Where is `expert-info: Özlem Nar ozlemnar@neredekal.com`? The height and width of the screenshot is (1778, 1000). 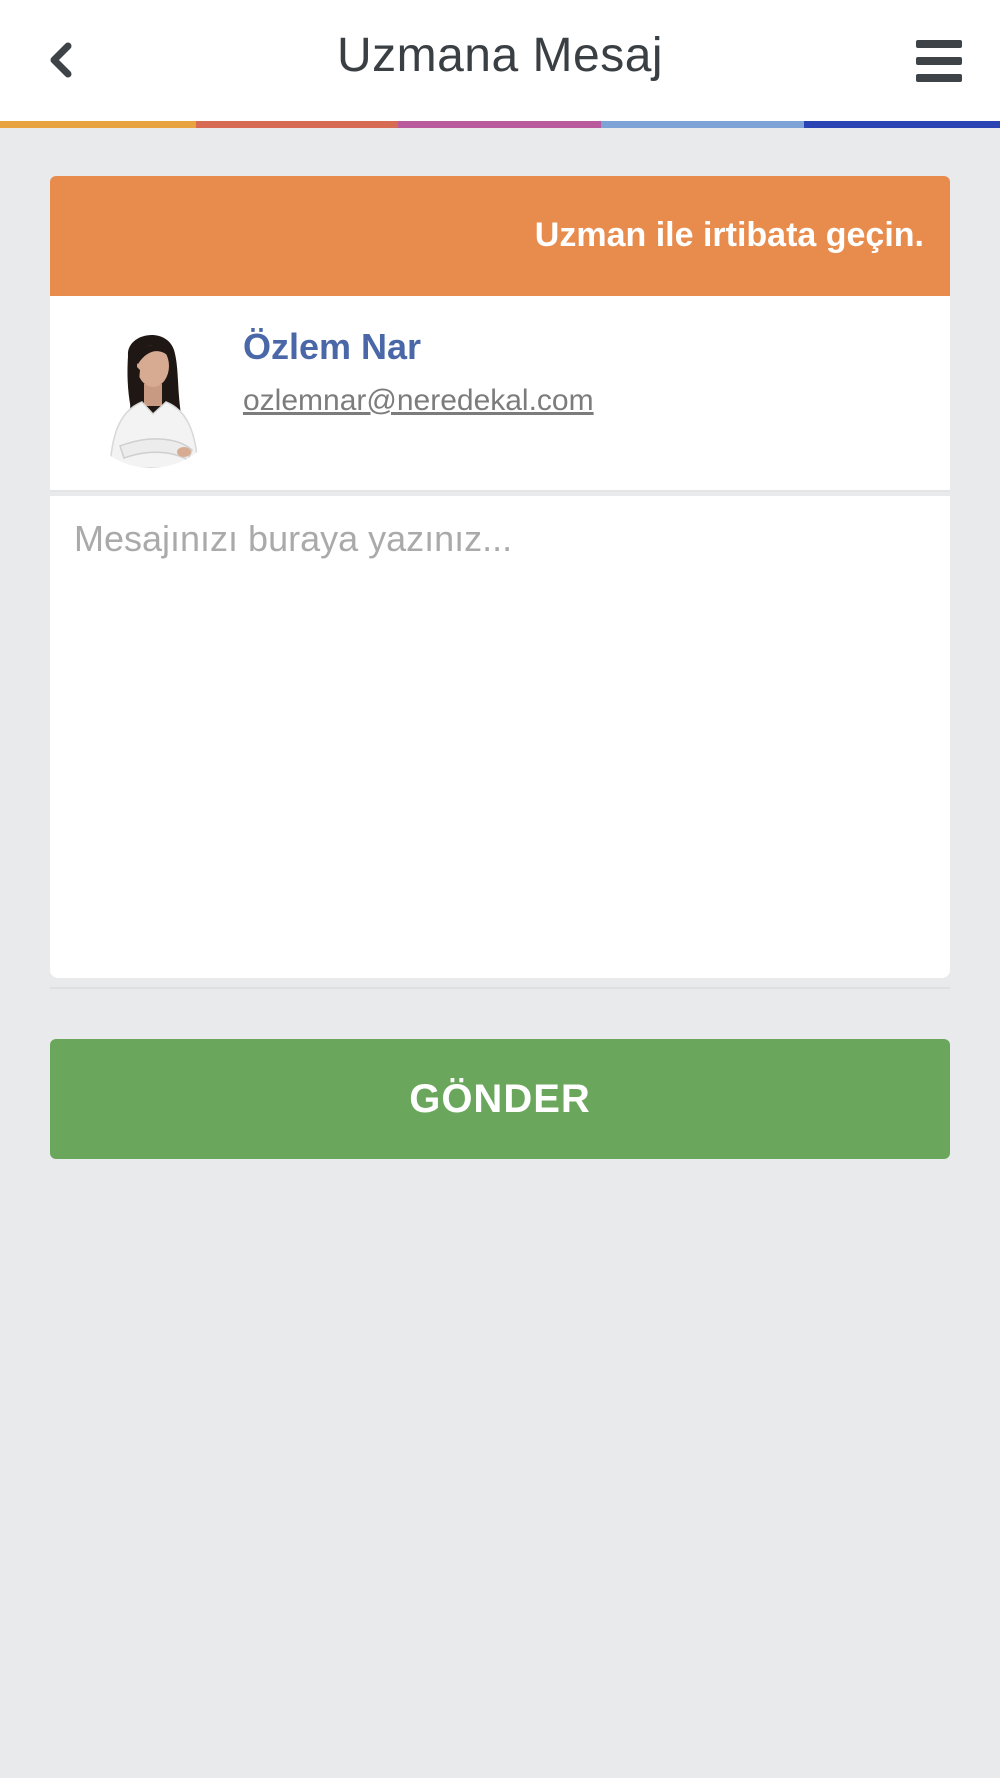
expert-info: Özlem Nar ozlemnar@neredekal.com is located at coordinates (500, 394).